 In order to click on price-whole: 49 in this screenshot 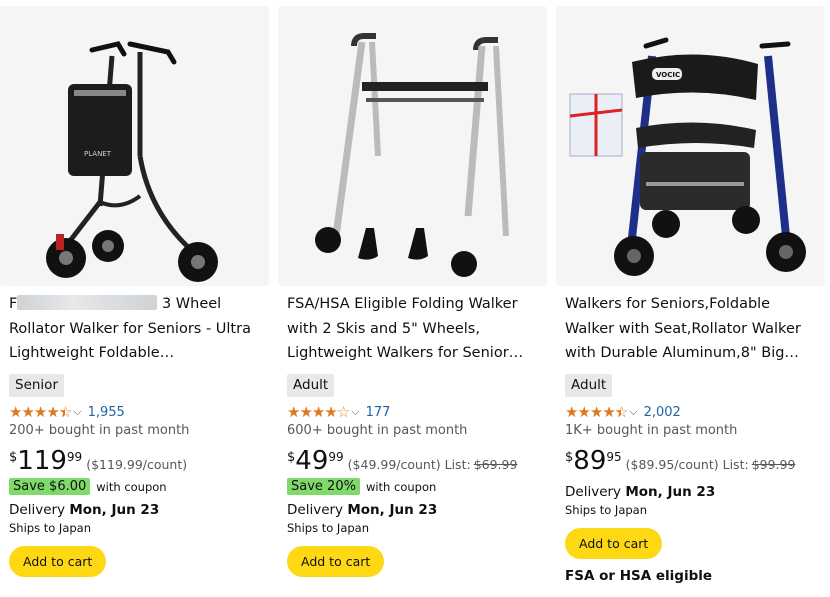, I will do `click(312, 461)`.